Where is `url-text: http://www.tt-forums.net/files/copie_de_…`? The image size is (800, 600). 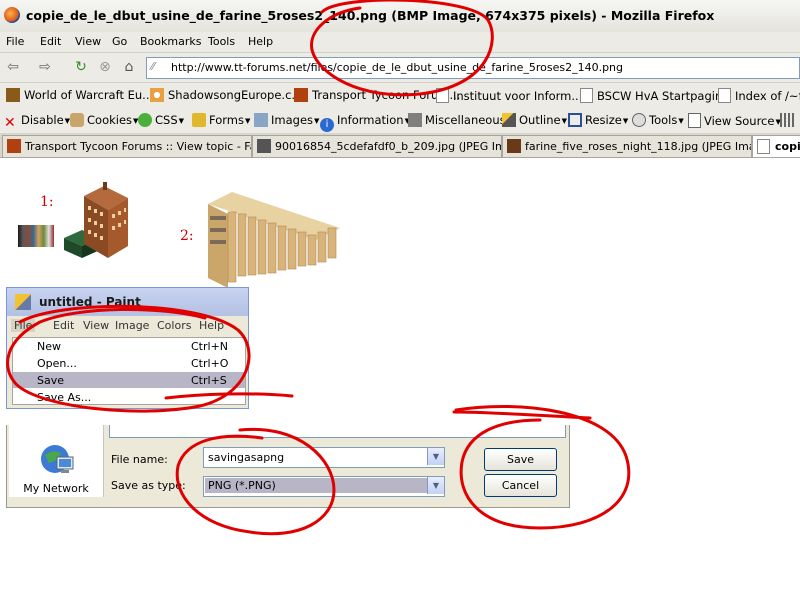
url-text: http://www.tt-forums.net/files/copie_de_… is located at coordinates (397, 67).